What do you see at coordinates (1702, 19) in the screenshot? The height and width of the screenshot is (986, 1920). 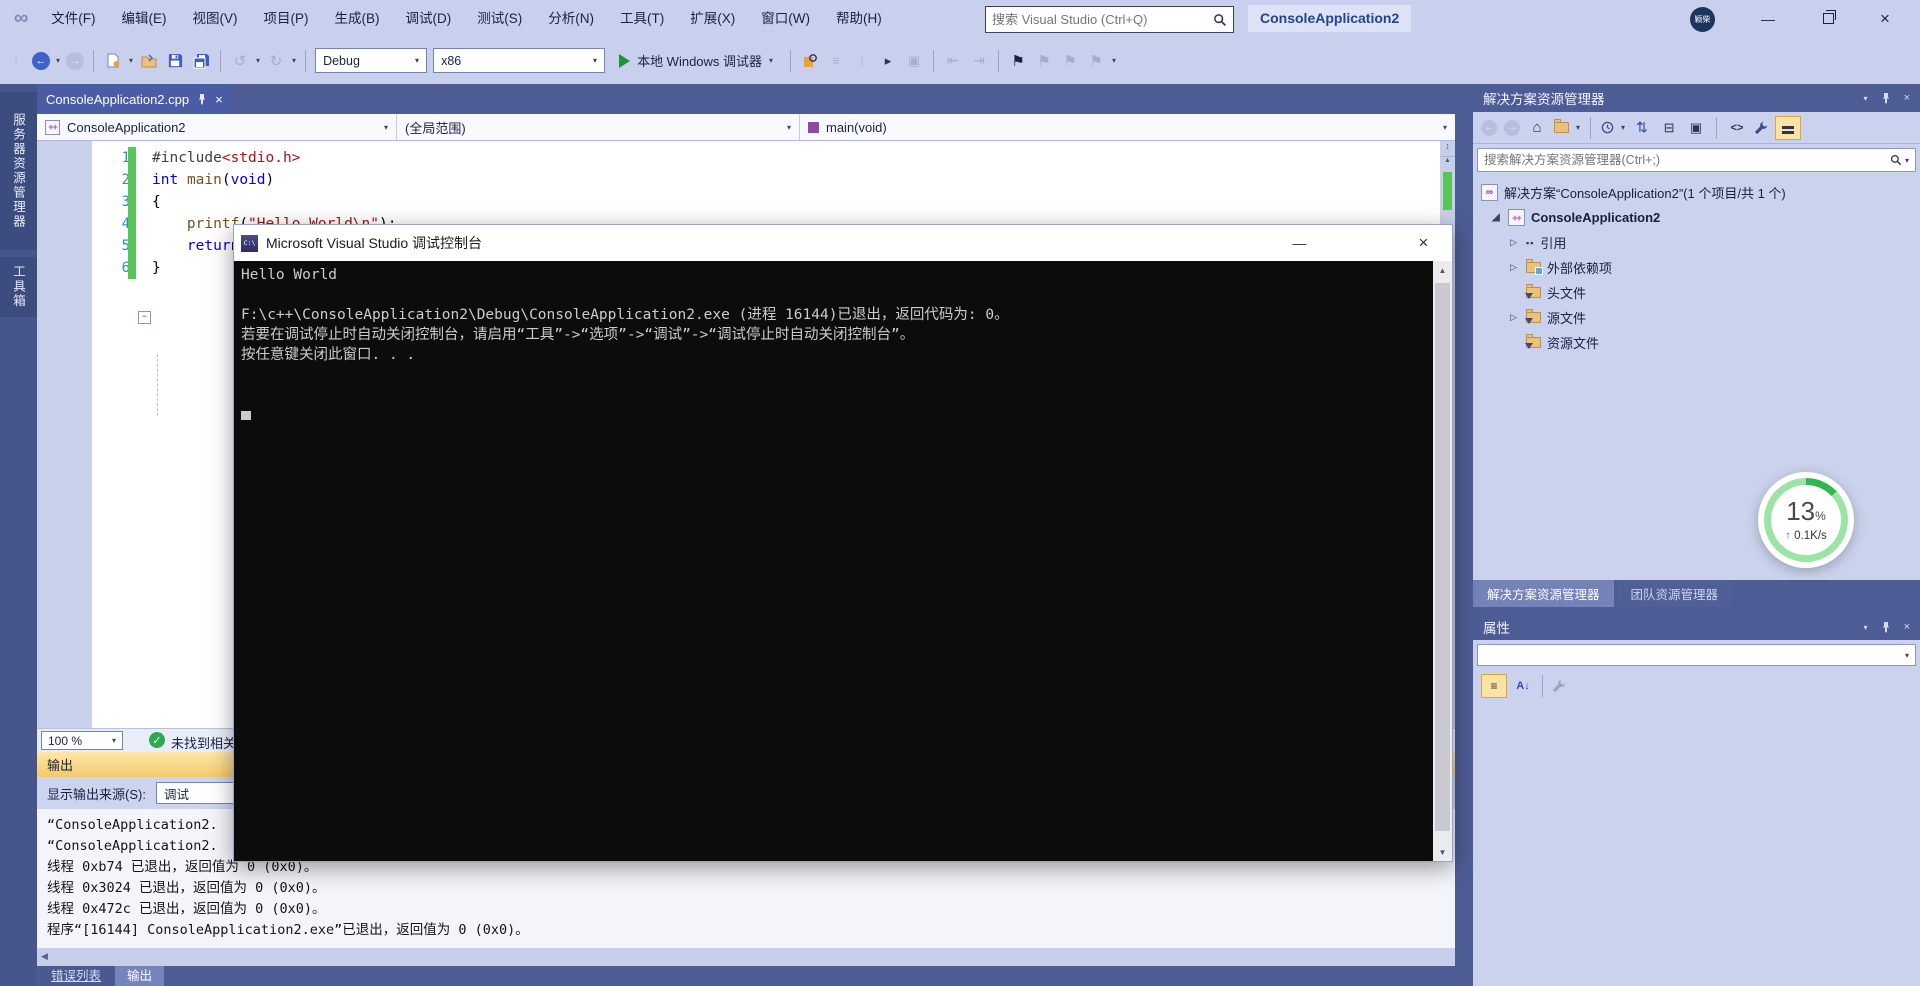 I see `user-avatar: 颖柴` at bounding box center [1702, 19].